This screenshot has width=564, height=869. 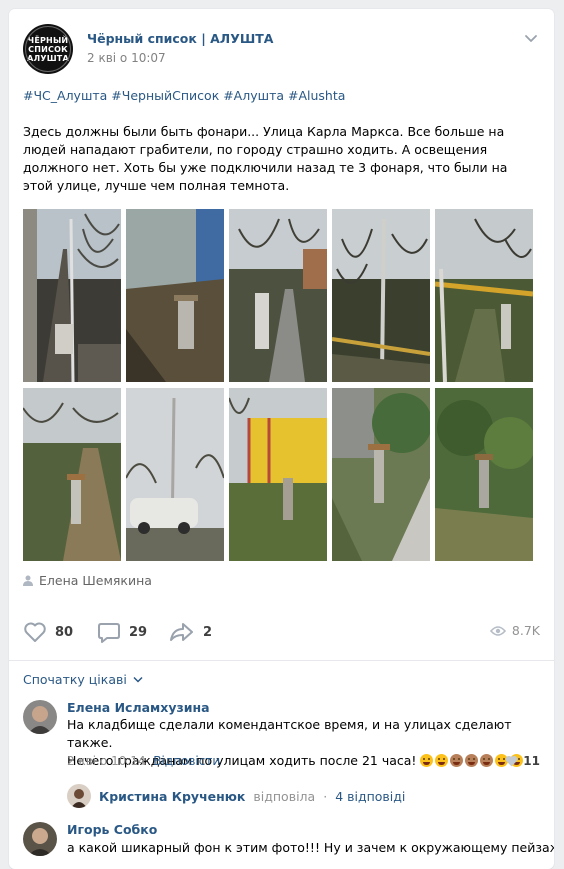 What do you see at coordinates (284, 796) in the screenshot?
I see `reply-verb: відповіла` at bounding box center [284, 796].